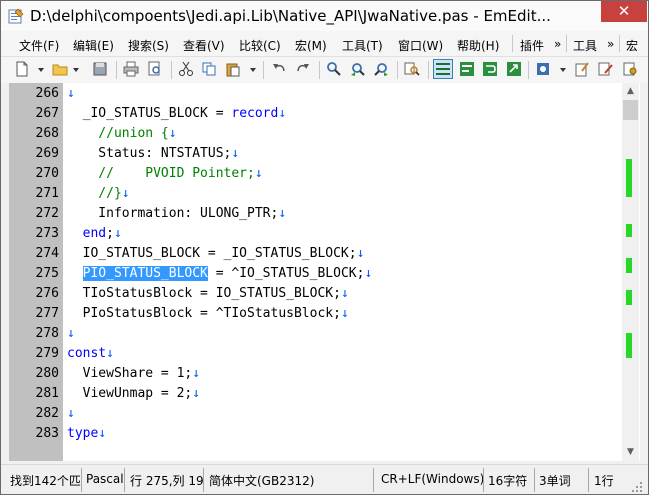  Describe the element at coordinates (149, 153) in the screenshot. I see `code-token: Status: NTSTATUS;` at that location.